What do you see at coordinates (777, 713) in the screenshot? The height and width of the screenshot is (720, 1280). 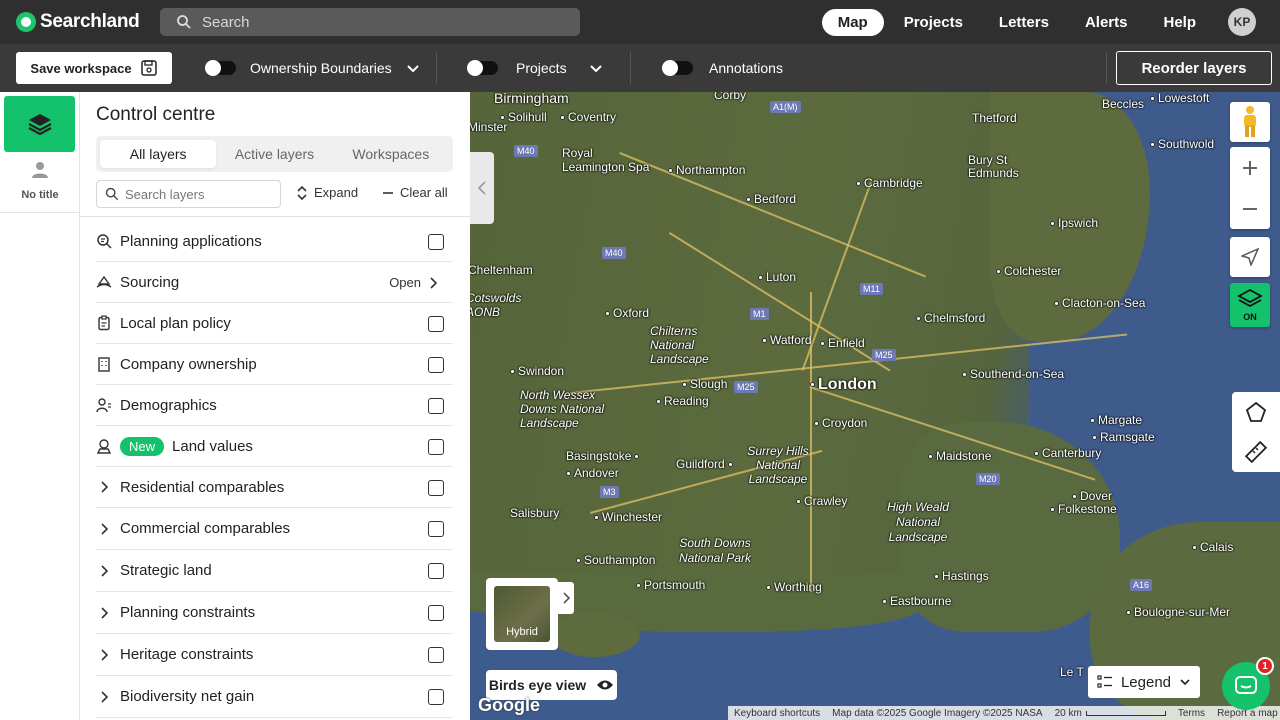 I see `keyboard-shortcuts-link: Keyboard shortcuts` at bounding box center [777, 713].